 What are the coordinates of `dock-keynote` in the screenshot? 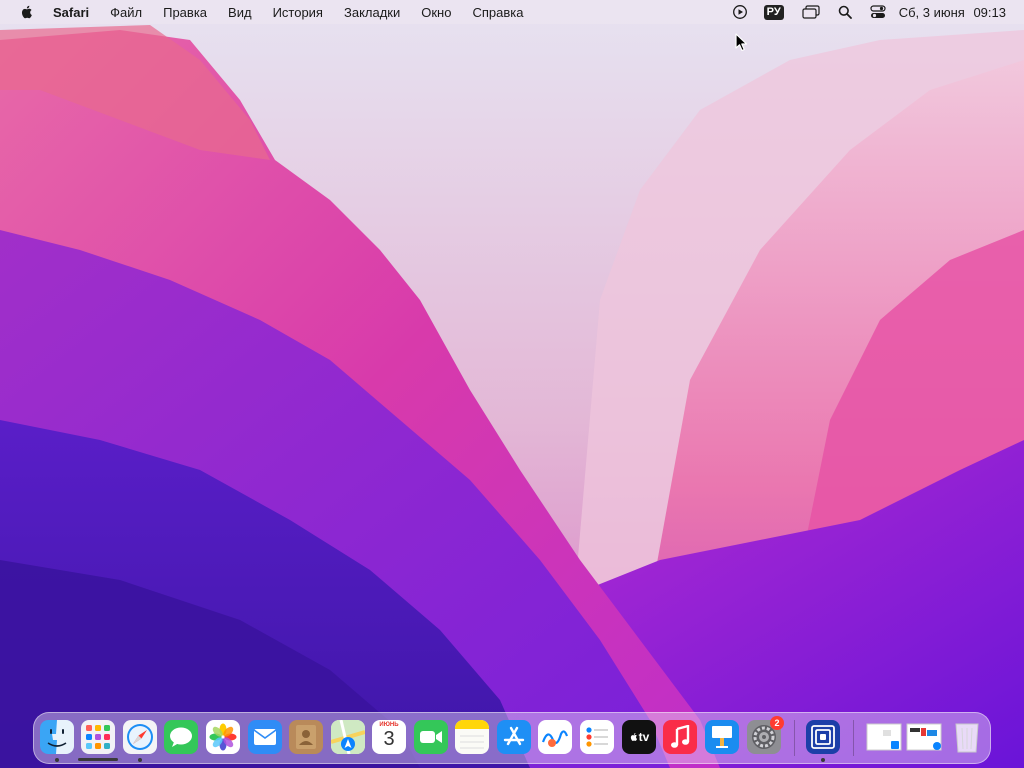 It's located at (722, 737).